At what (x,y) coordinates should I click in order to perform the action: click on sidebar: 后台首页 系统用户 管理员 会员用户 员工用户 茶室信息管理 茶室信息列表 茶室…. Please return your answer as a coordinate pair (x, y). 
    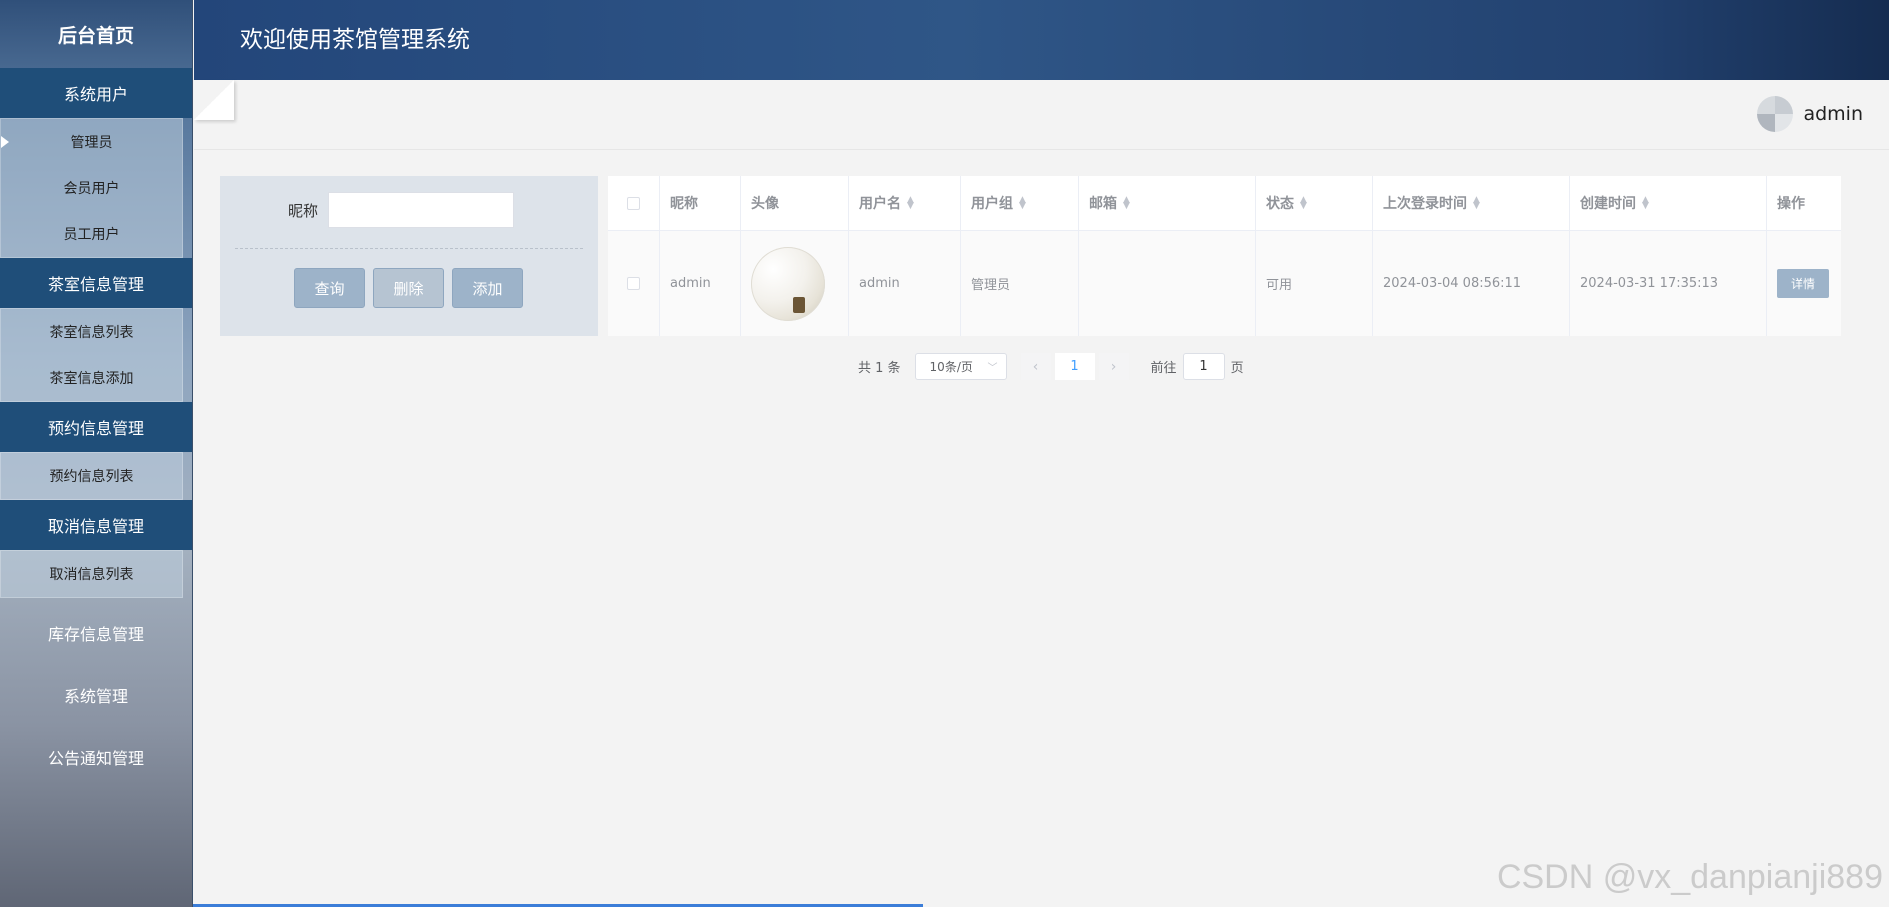
    Looking at the image, I should click on (96, 453).